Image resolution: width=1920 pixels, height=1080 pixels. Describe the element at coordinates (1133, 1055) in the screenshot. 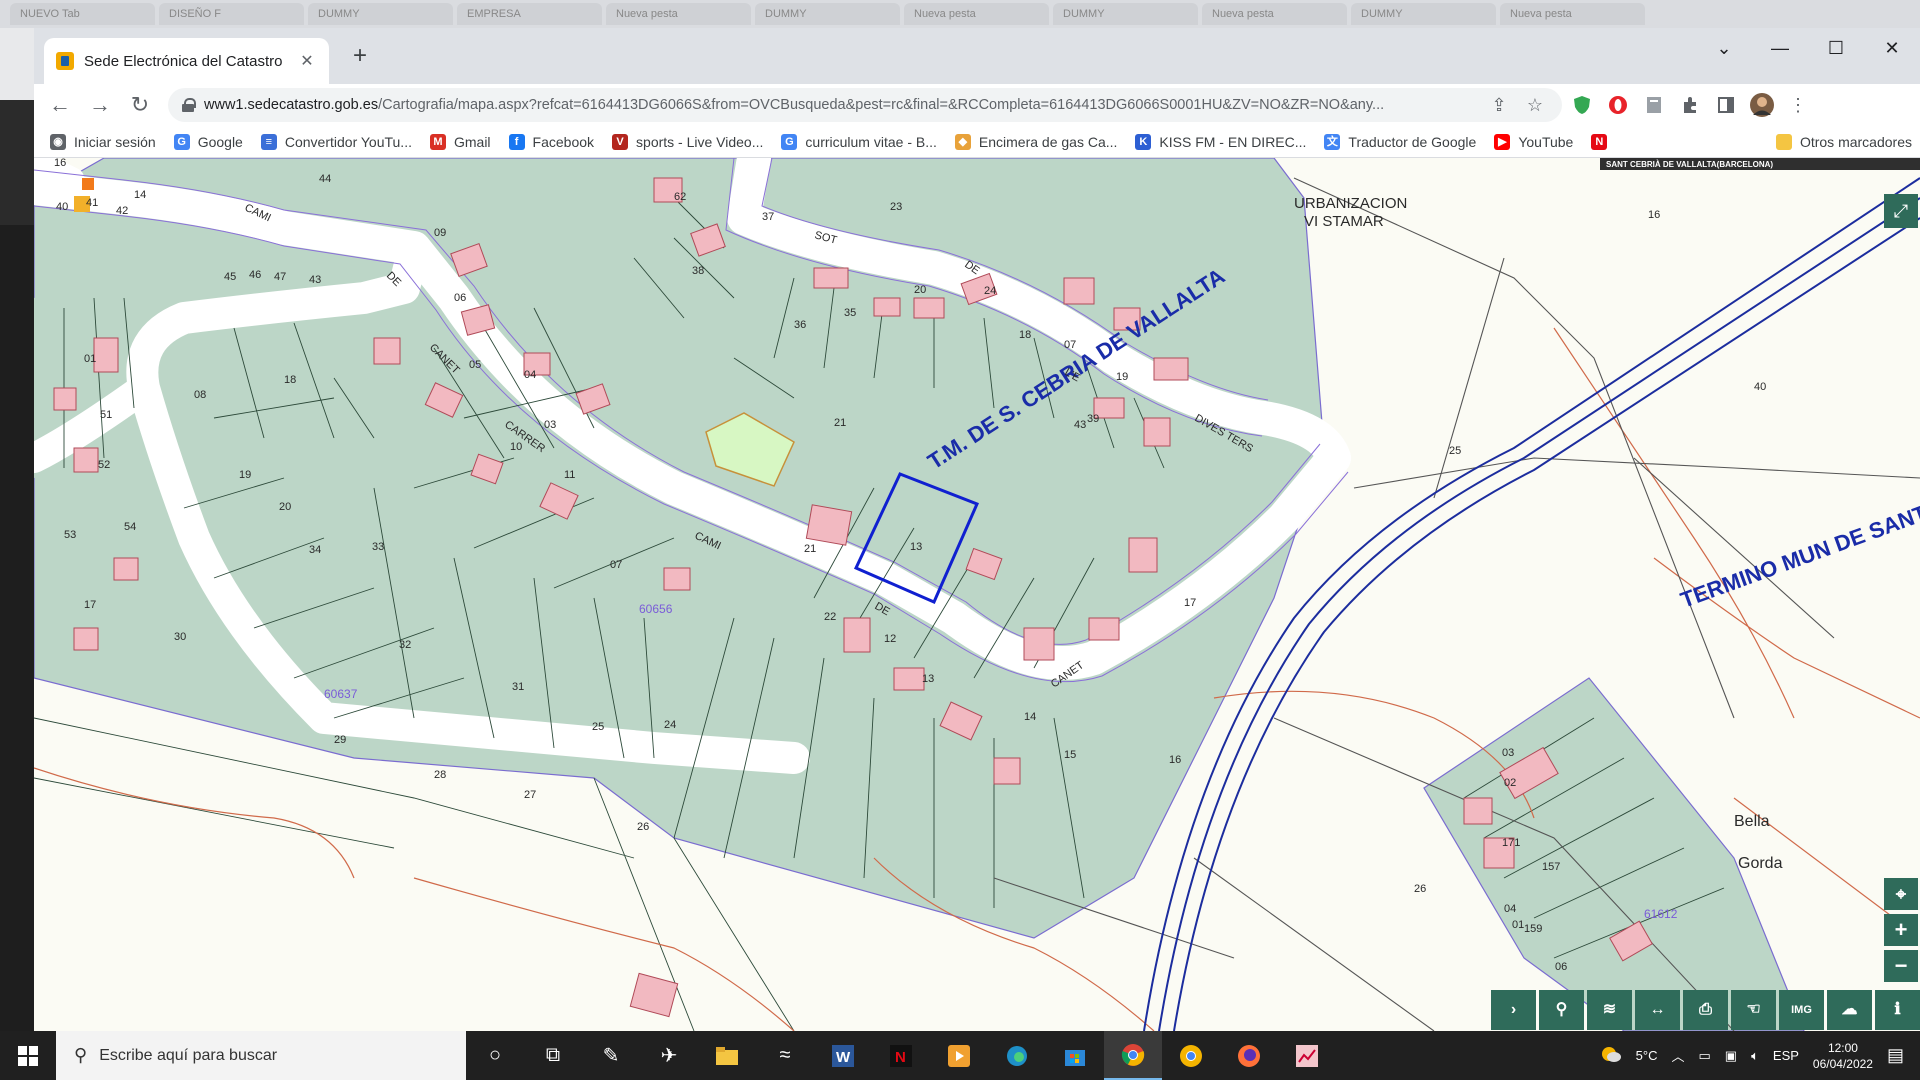

I see `chrome-icon` at that location.